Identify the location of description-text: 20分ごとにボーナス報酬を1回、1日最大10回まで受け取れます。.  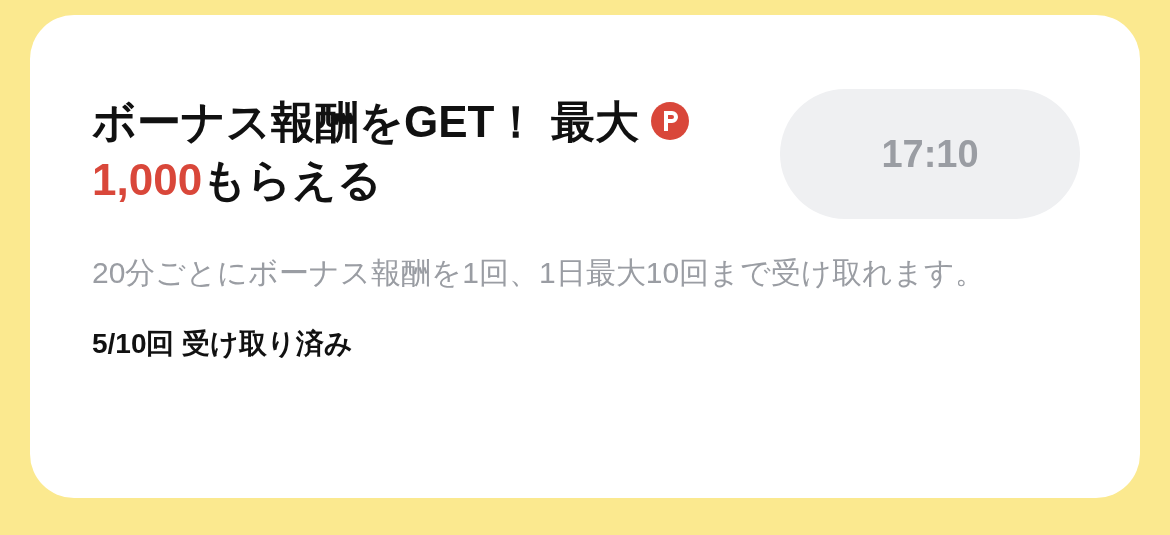
(539, 273).